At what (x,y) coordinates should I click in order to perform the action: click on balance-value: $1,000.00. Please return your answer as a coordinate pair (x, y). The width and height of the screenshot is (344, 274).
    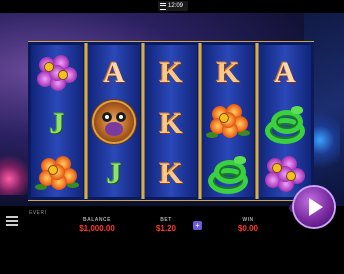
    Looking at the image, I should click on (97, 228).